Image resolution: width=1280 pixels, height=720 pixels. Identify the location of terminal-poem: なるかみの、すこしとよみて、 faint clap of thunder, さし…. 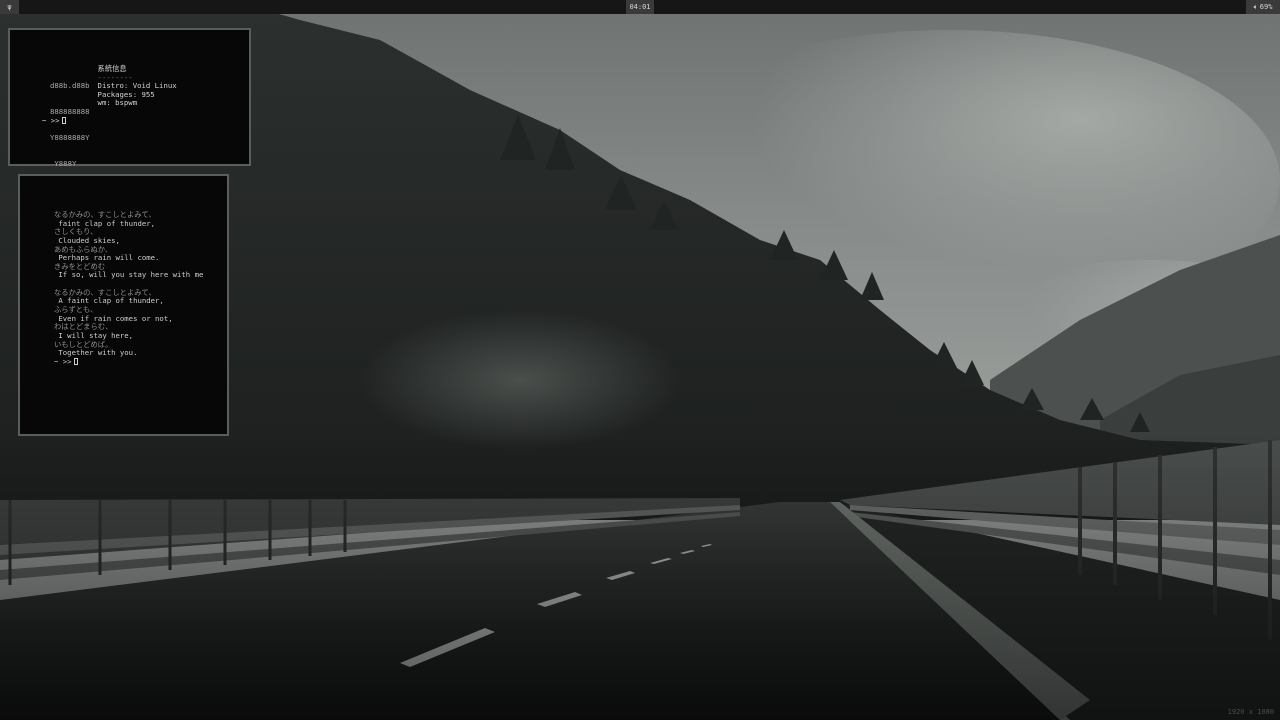
(123, 305).